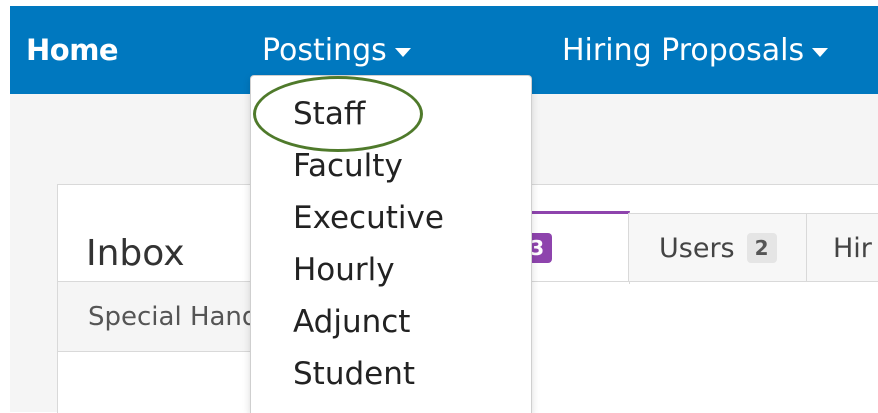 Image resolution: width=878 pixels, height=413 pixels. Describe the element at coordinates (761, 248) in the screenshot. I see `users-count-badge: 2` at that location.